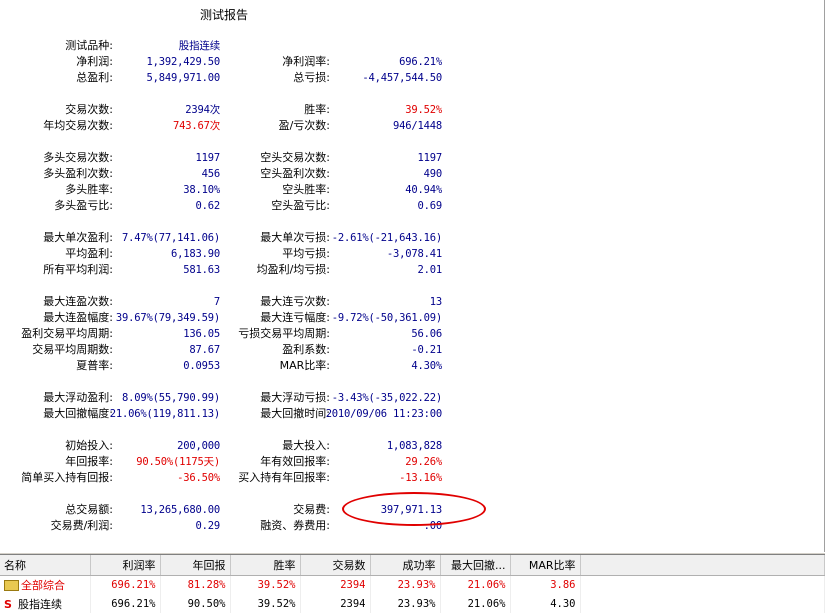  What do you see at coordinates (171, 238) in the screenshot?
I see `value-max-single-gain: 7.47%(77,141.06)` at bounding box center [171, 238].